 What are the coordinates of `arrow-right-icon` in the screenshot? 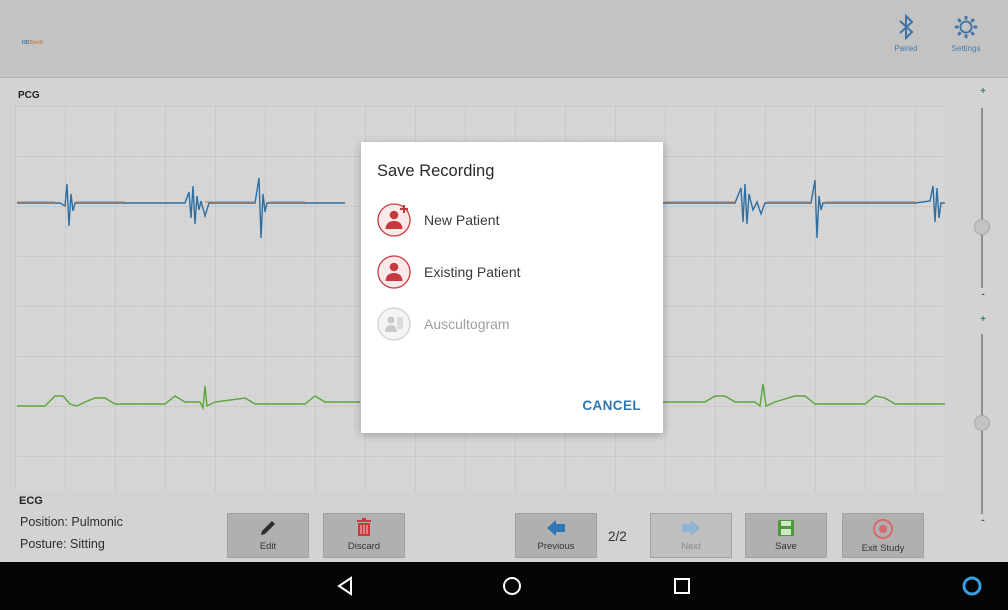 It's located at (691, 528).